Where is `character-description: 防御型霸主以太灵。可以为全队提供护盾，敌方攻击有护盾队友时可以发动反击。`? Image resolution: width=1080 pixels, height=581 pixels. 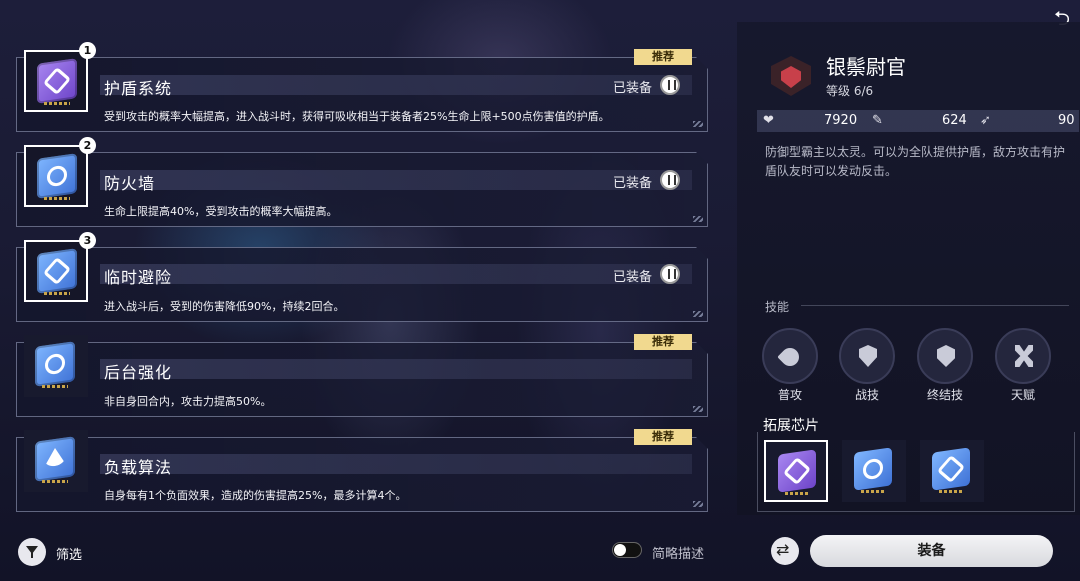
character-description: 防御型霸主以太灵。可以为全队提供护盾，敌方攻击有护盾队友时可以发动反击。 is located at coordinates (915, 161).